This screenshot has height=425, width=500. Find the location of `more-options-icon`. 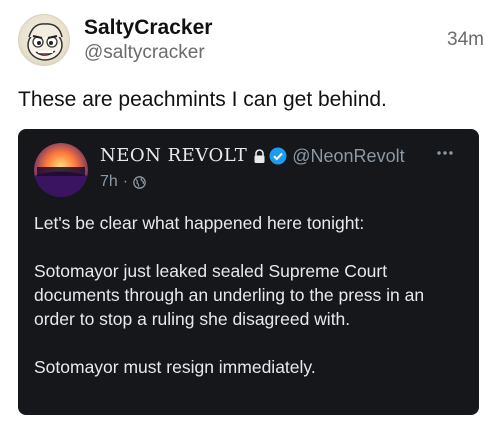

more-options-icon is located at coordinates (445, 152).